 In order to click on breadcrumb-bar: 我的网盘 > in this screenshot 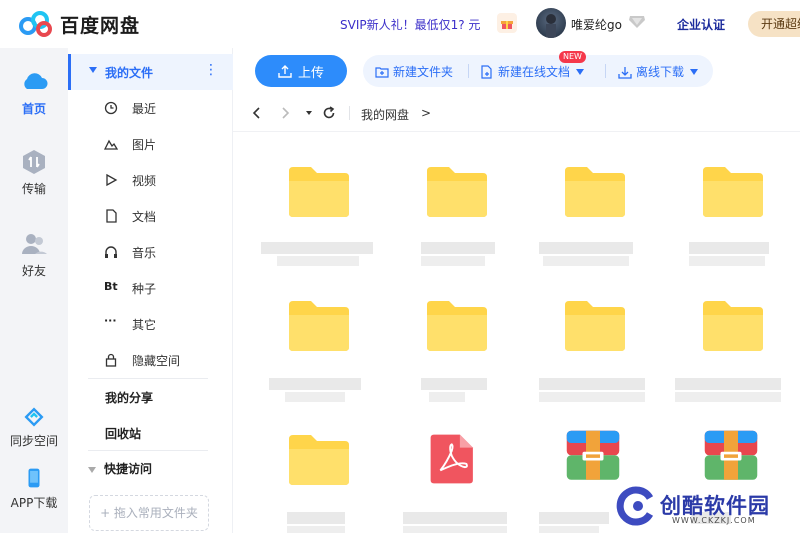, I will do `click(516, 113)`.